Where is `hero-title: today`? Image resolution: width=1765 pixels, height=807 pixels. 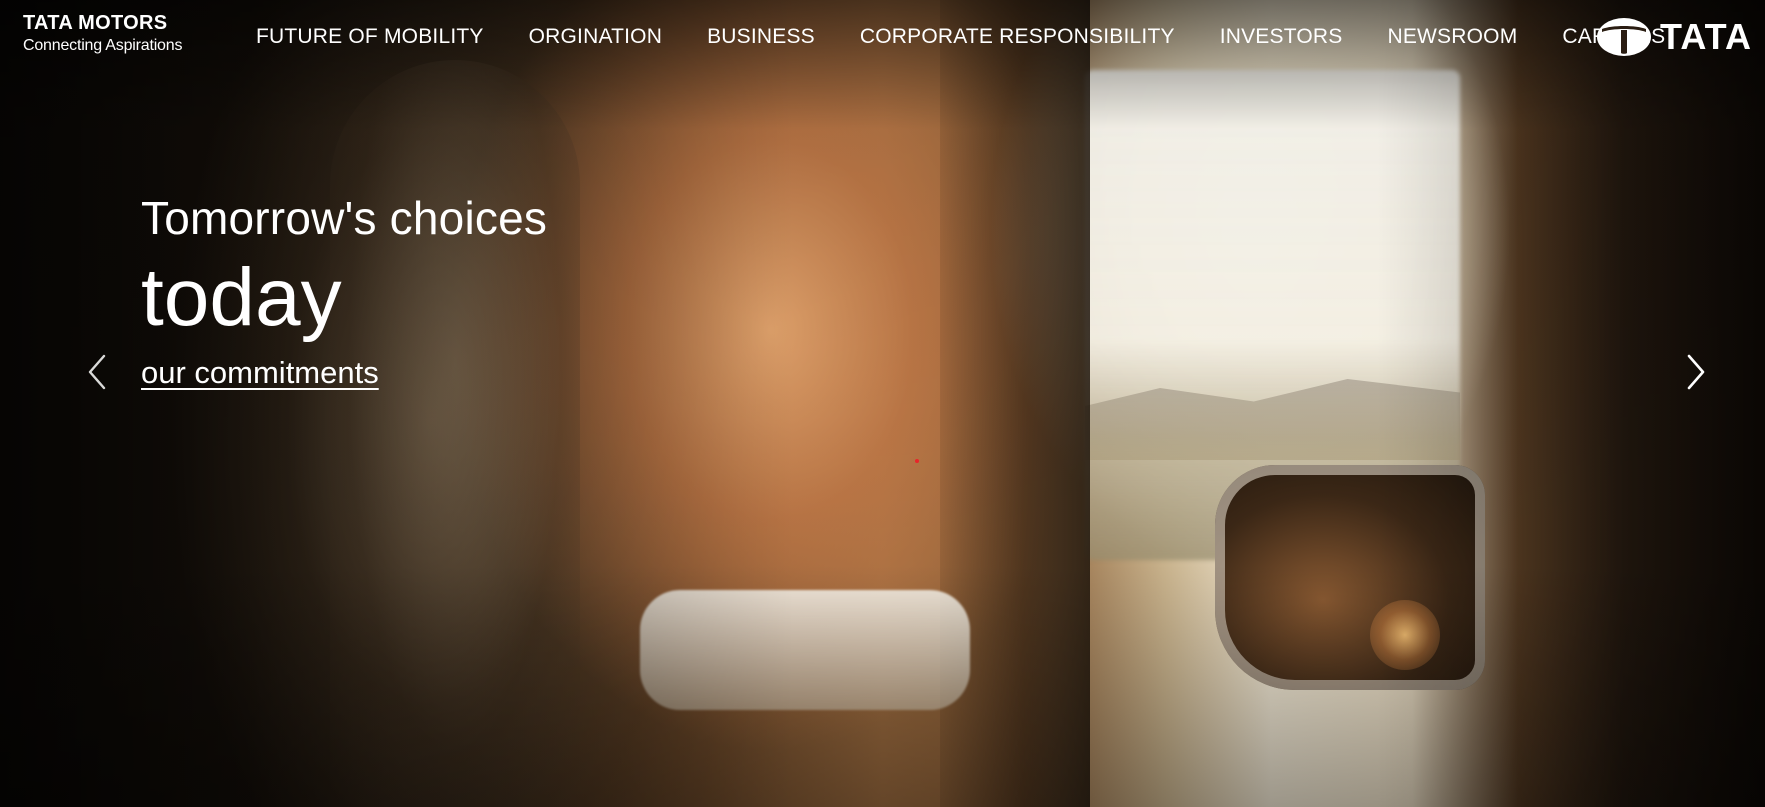 hero-title: today is located at coordinates (241, 297).